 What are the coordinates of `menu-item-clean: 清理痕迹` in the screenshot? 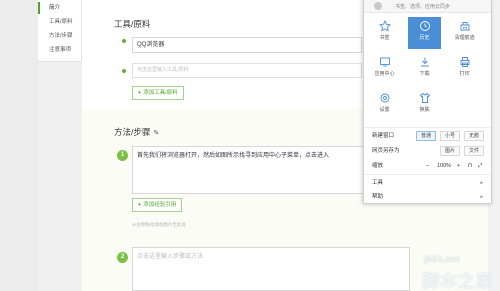 It's located at (464, 33).